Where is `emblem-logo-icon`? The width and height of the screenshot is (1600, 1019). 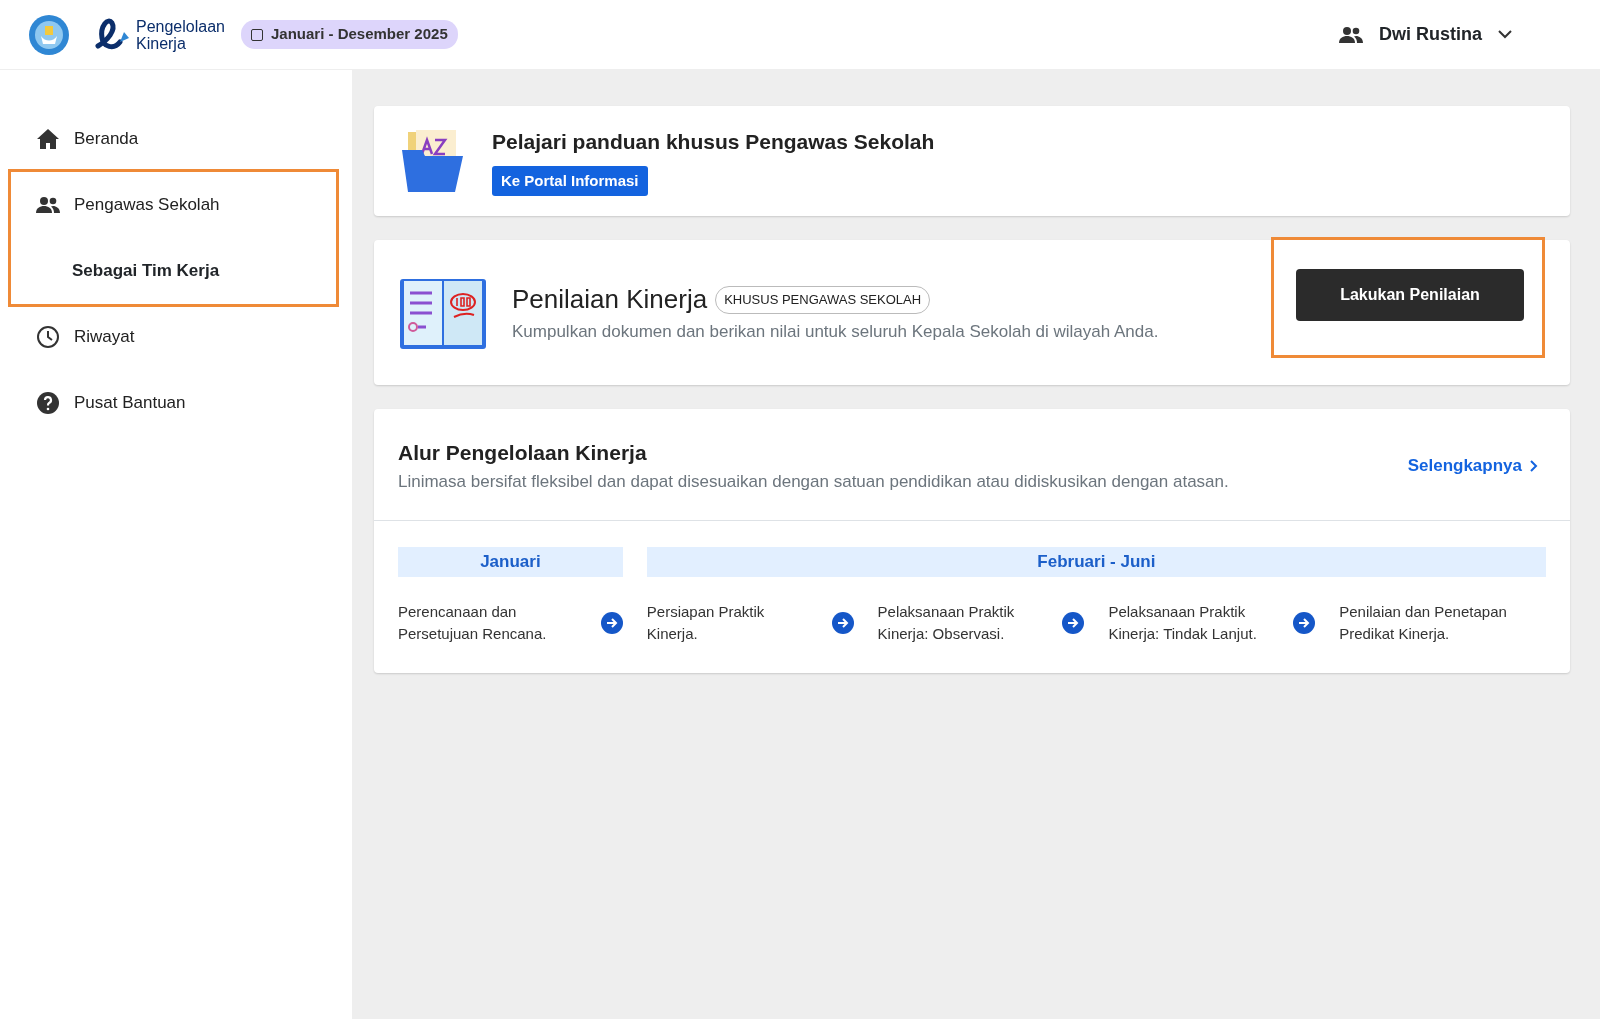
emblem-logo-icon is located at coordinates (49, 34).